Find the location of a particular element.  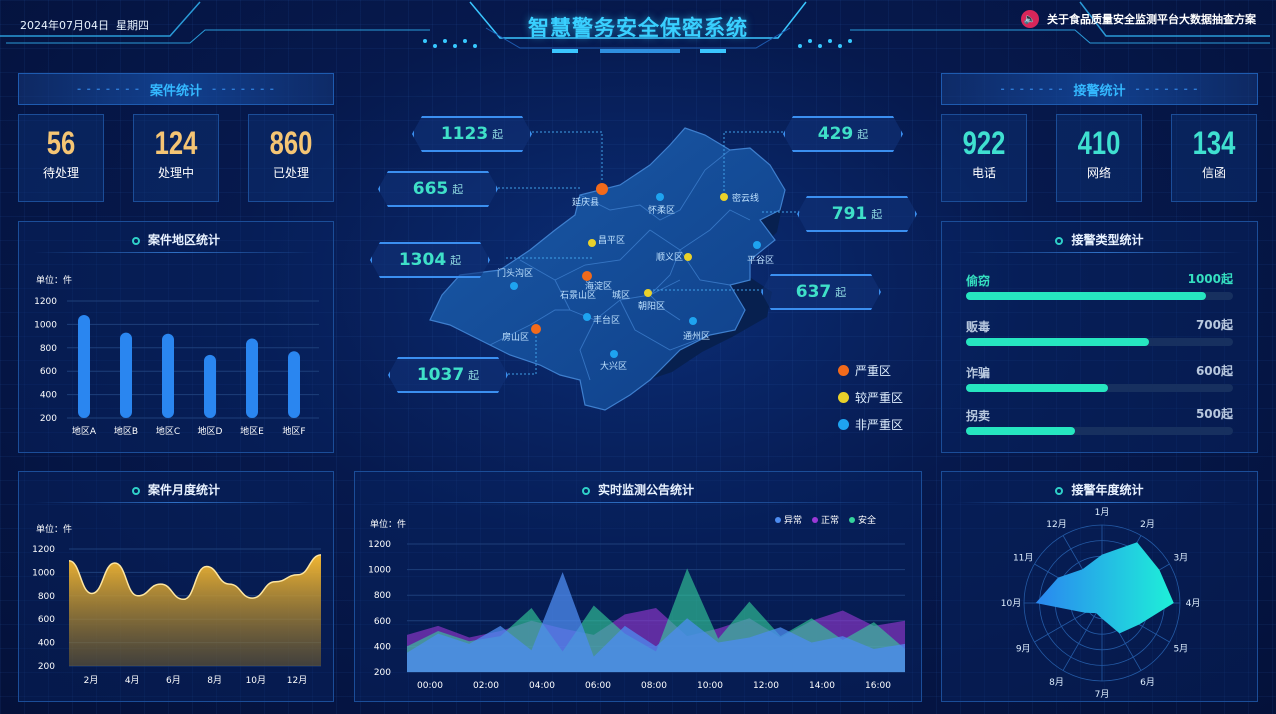

type-value: 1000起 is located at coordinates (1210, 279).